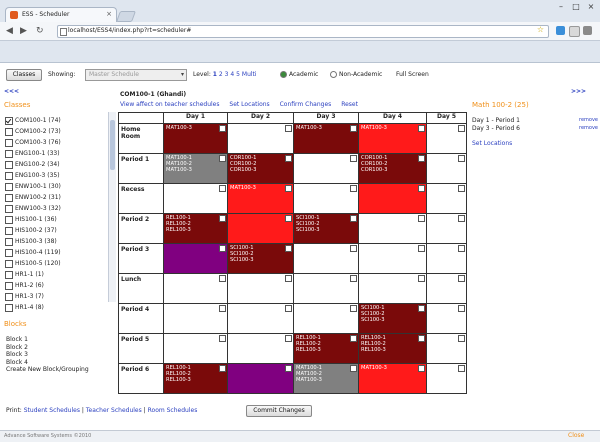  Describe the element at coordinates (578, 91) in the screenshot. I see `next-nav-link: >>>` at that location.